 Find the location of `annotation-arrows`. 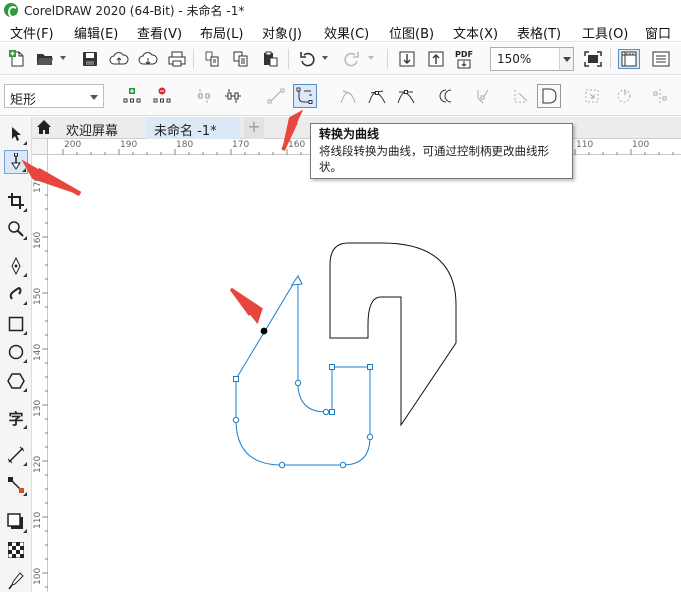

annotation-arrows is located at coordinates (162, 153).